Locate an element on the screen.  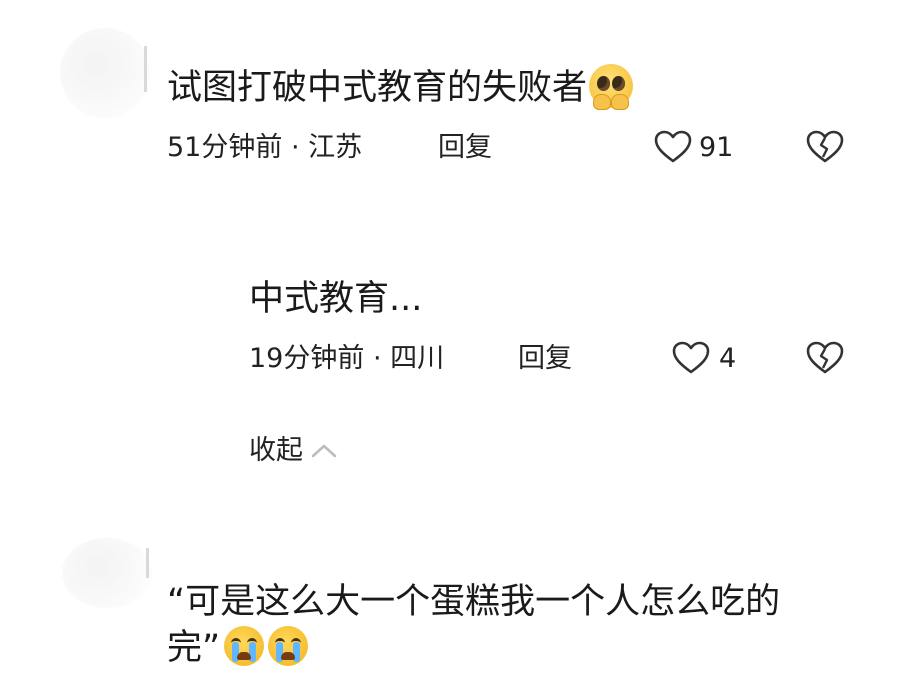
reply-dislike-button is located at coordinates (825, 358).